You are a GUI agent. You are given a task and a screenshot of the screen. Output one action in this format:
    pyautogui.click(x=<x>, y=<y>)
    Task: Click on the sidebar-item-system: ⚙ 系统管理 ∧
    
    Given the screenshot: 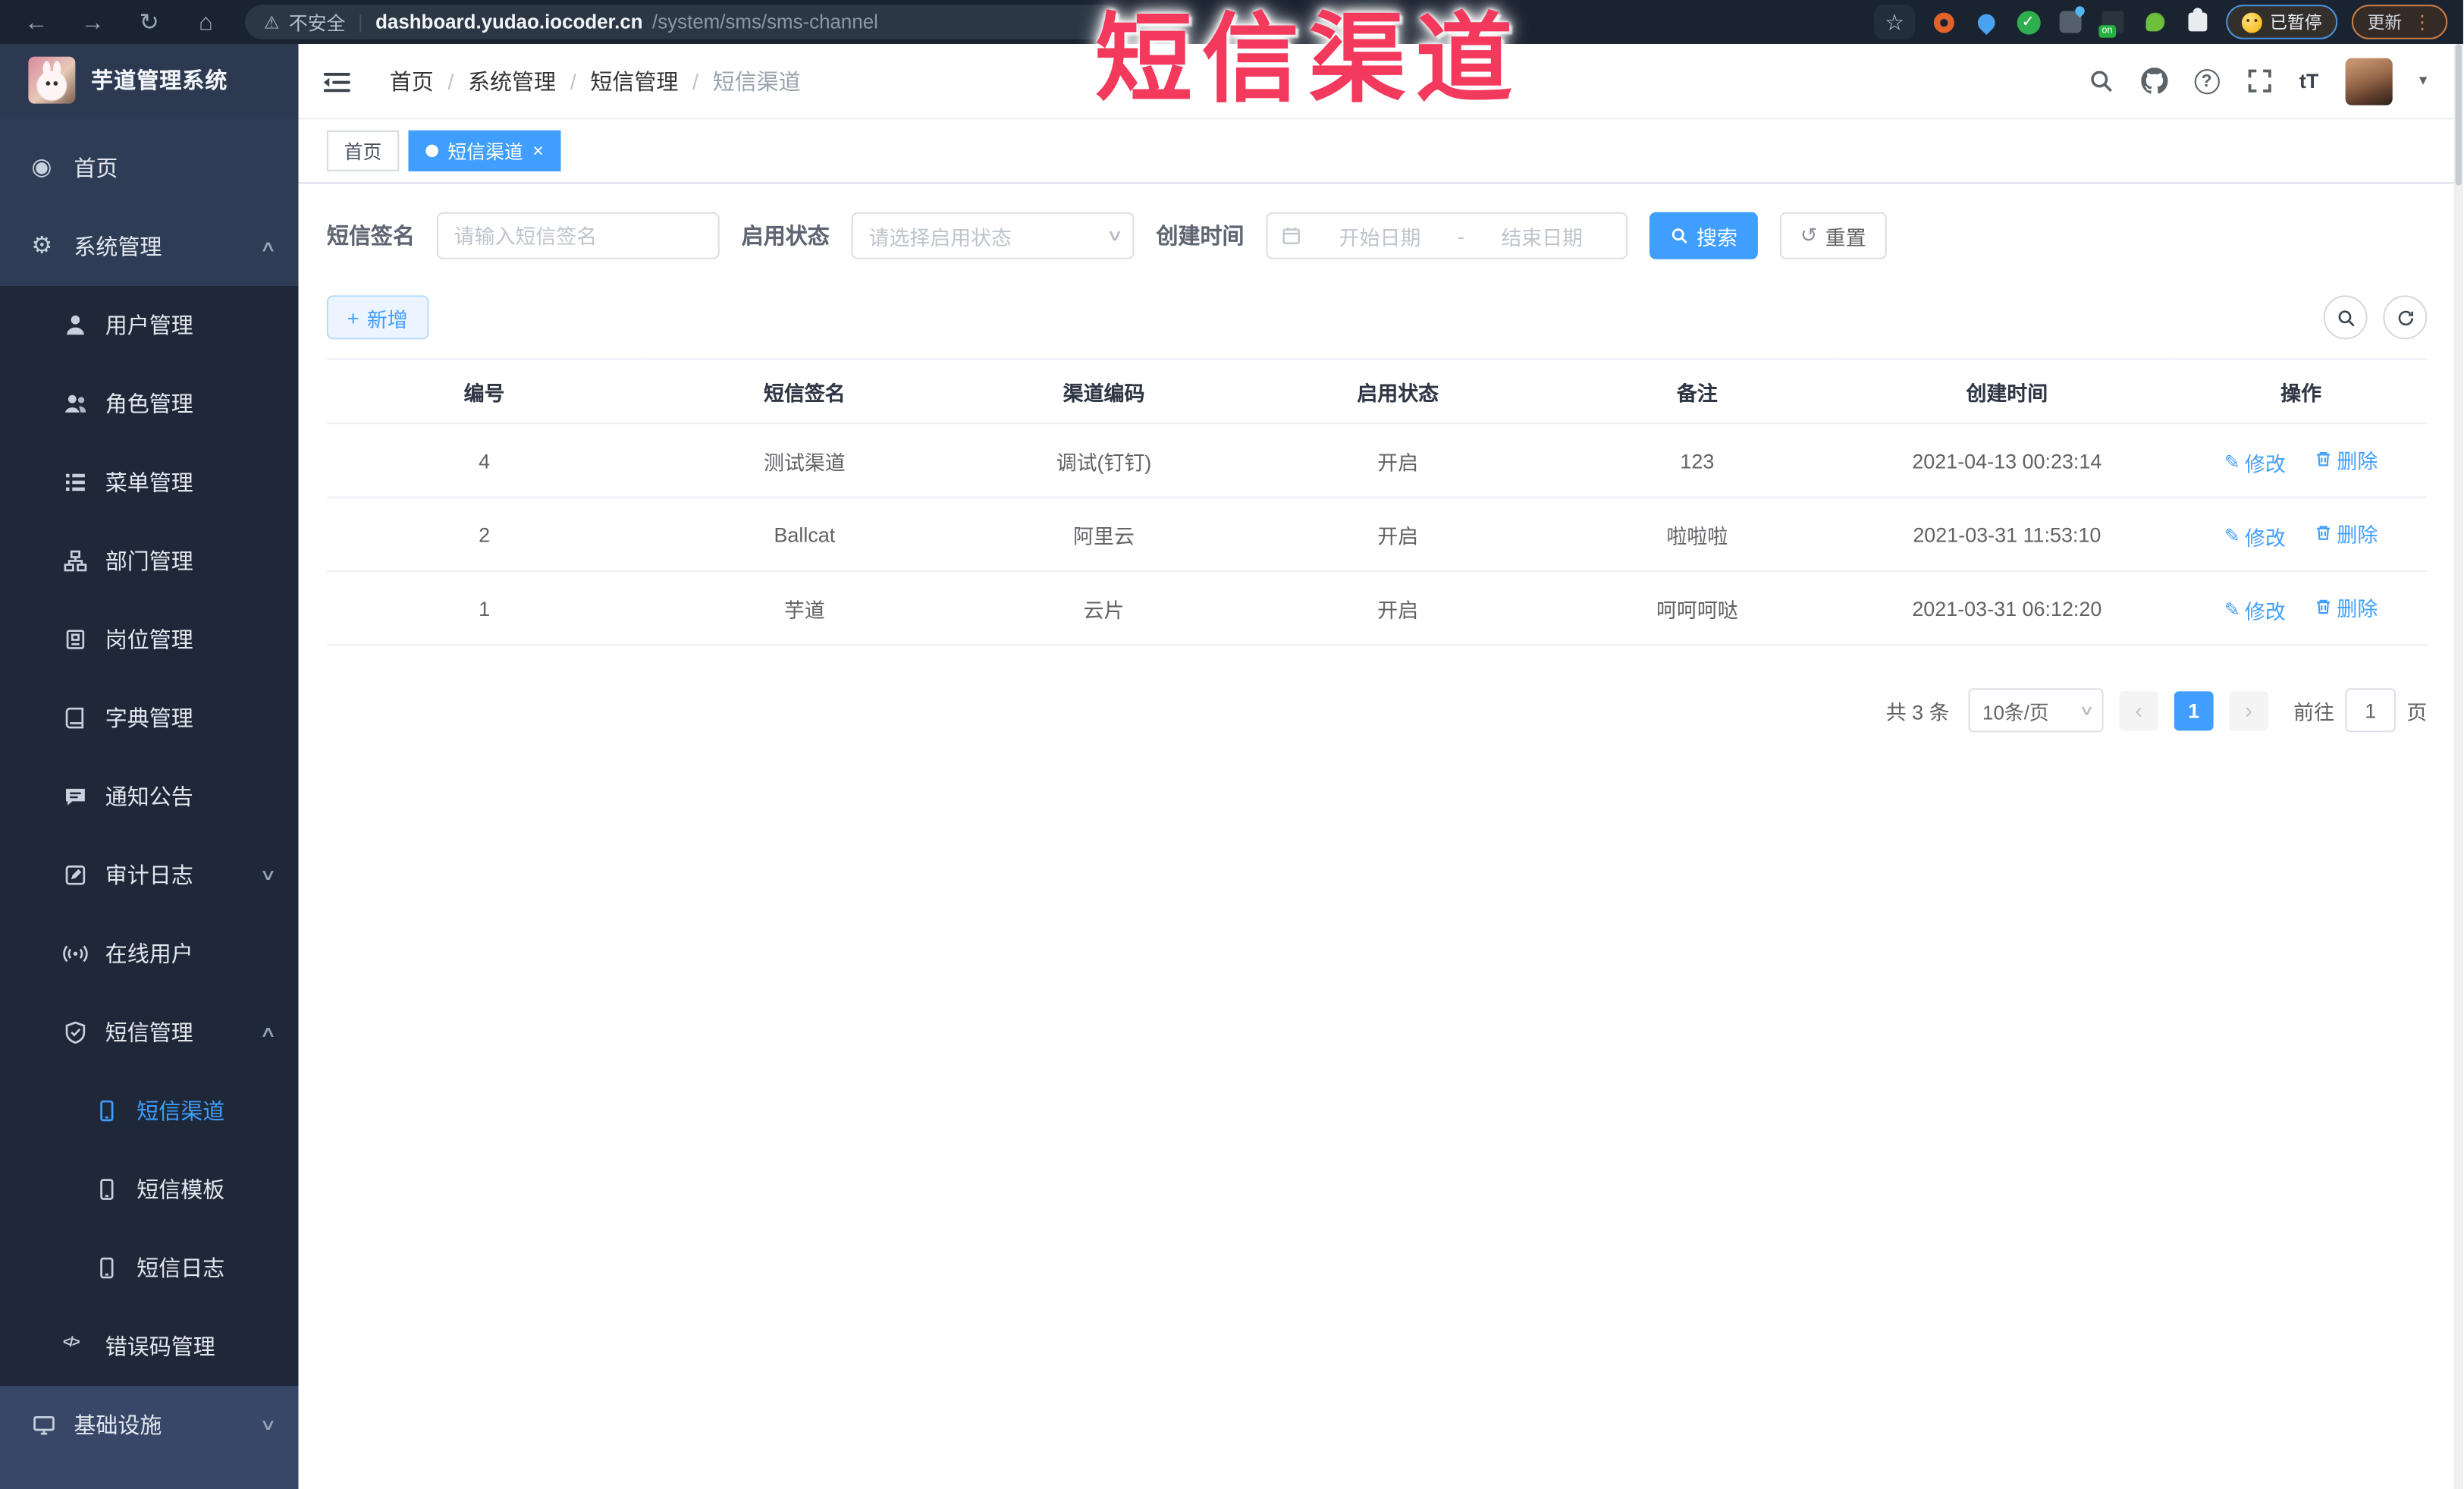 What is the action you would take?
    pyautogui.click(x=149, y=246)
    